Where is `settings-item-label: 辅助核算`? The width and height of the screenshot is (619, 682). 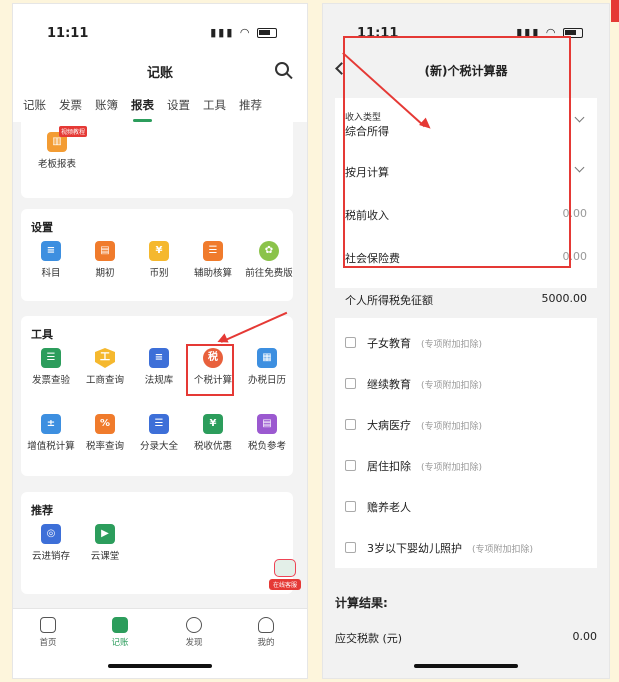
settings-item-label: 辅助核算 is located at coordinates (212, 273).